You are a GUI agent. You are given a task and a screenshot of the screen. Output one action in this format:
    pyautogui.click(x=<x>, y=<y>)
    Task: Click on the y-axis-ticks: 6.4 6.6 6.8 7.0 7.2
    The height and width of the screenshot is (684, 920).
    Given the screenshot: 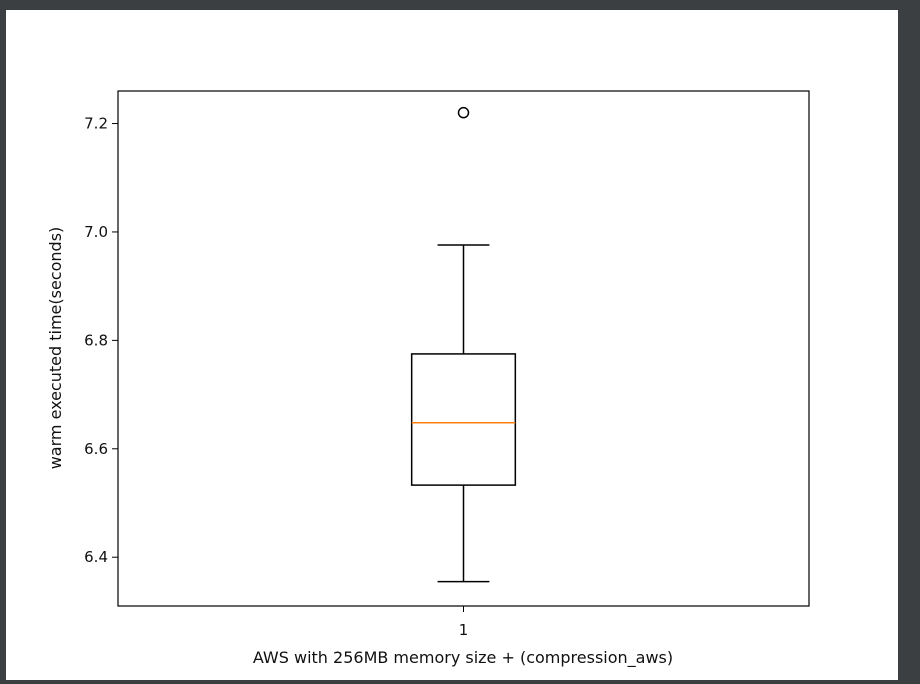 What is the action you would take?
    pyautogui.click(x=101, y=340)
    